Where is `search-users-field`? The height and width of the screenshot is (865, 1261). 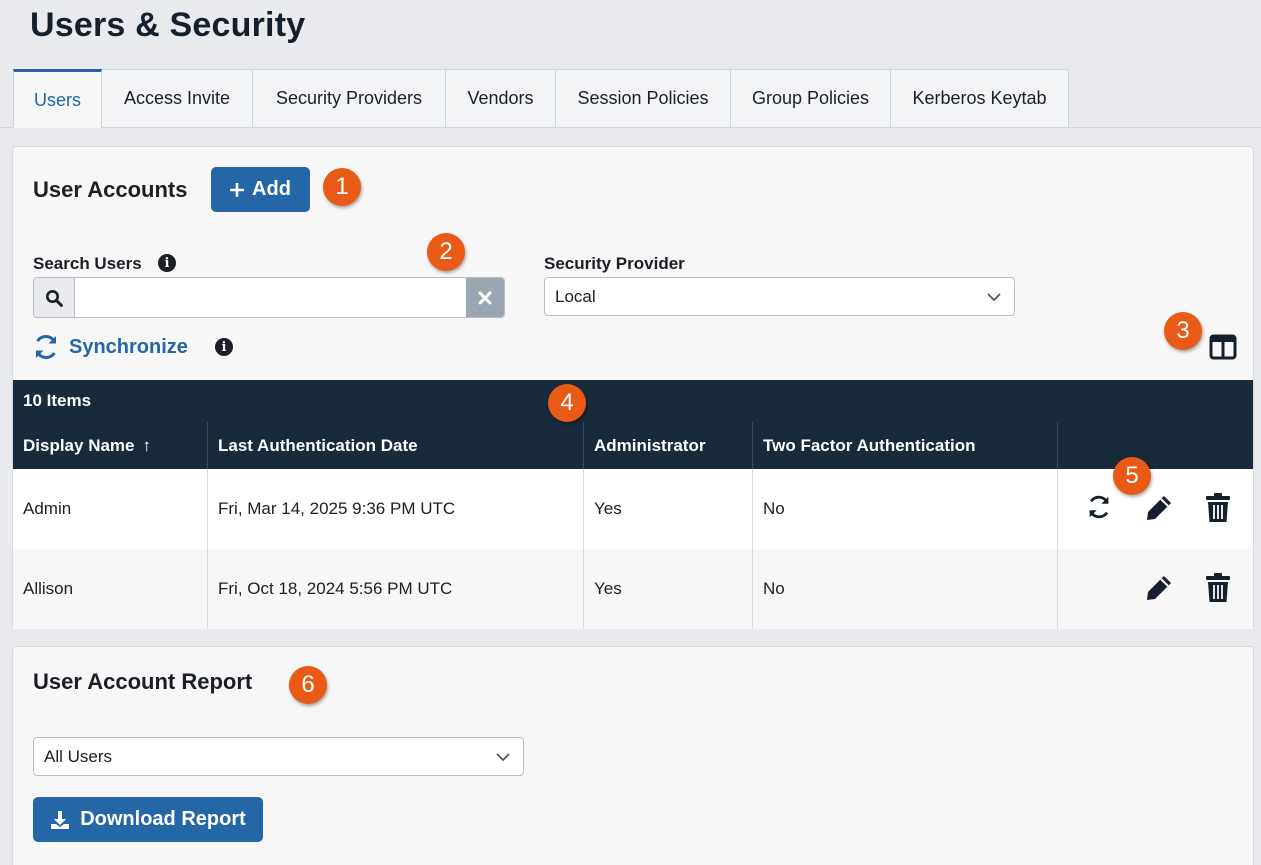 search-users-field is located at coordinates (269, 297).